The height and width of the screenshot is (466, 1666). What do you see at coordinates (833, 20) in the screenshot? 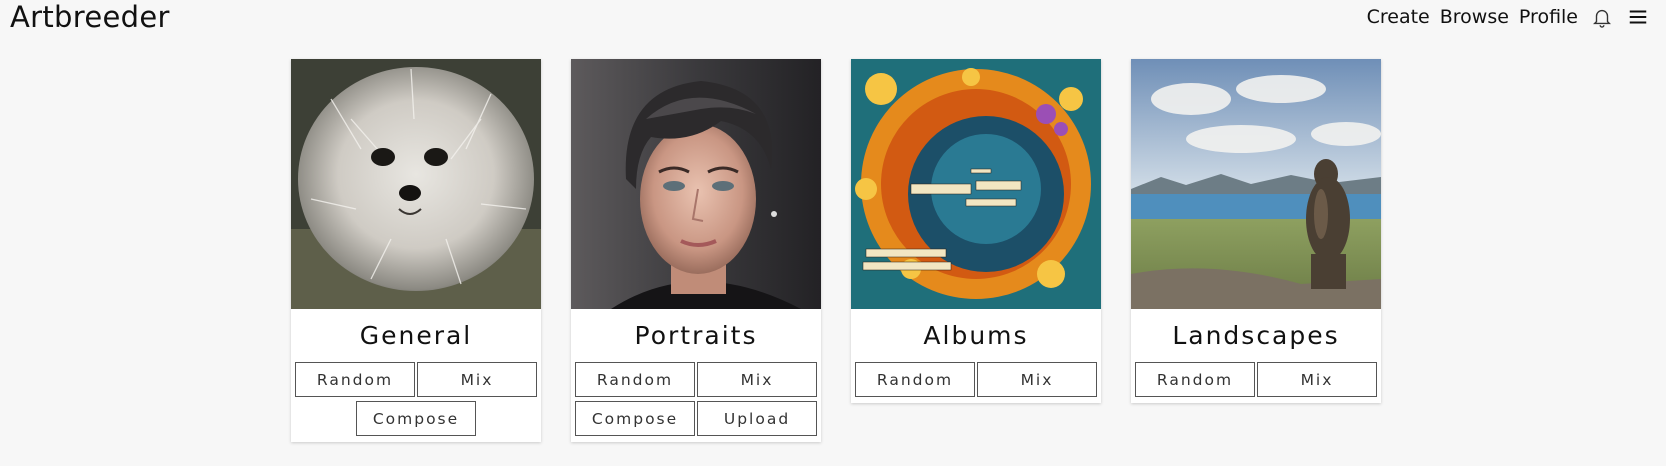
I see `top-bar: Artbreeder Create Browse Profile` at bounding box center [833, 20].